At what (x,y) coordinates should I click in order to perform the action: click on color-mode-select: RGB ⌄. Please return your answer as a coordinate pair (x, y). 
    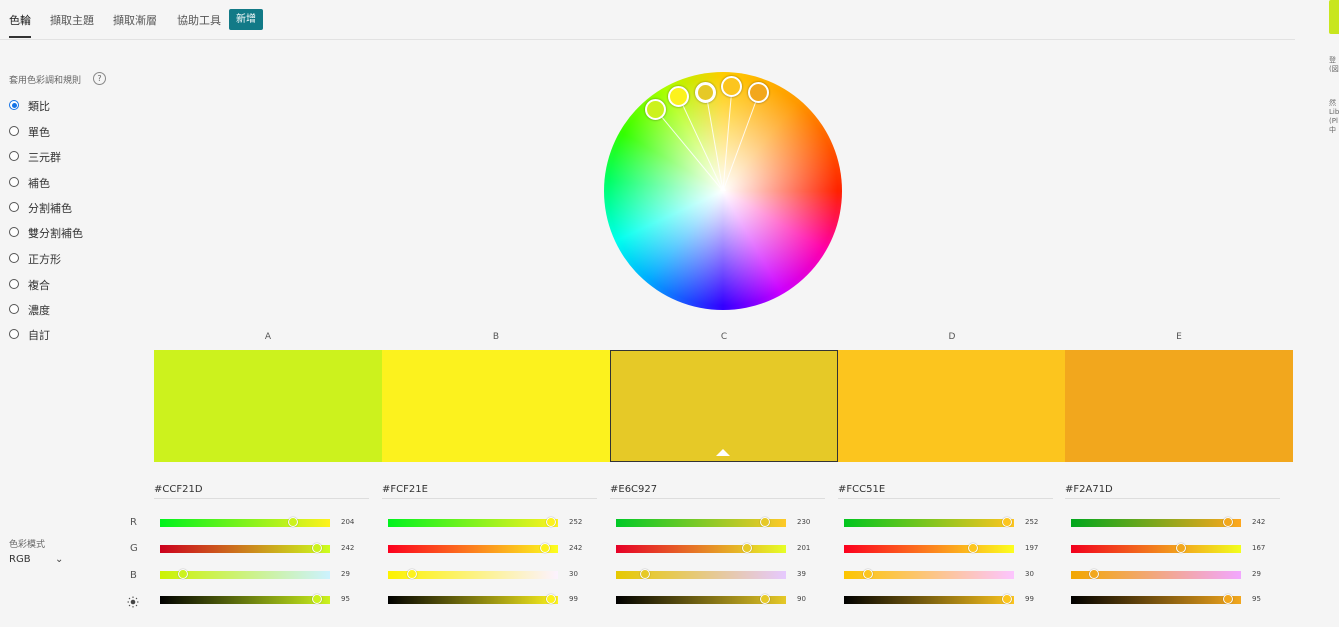
    Looking at the image, I should click on (39, 562).